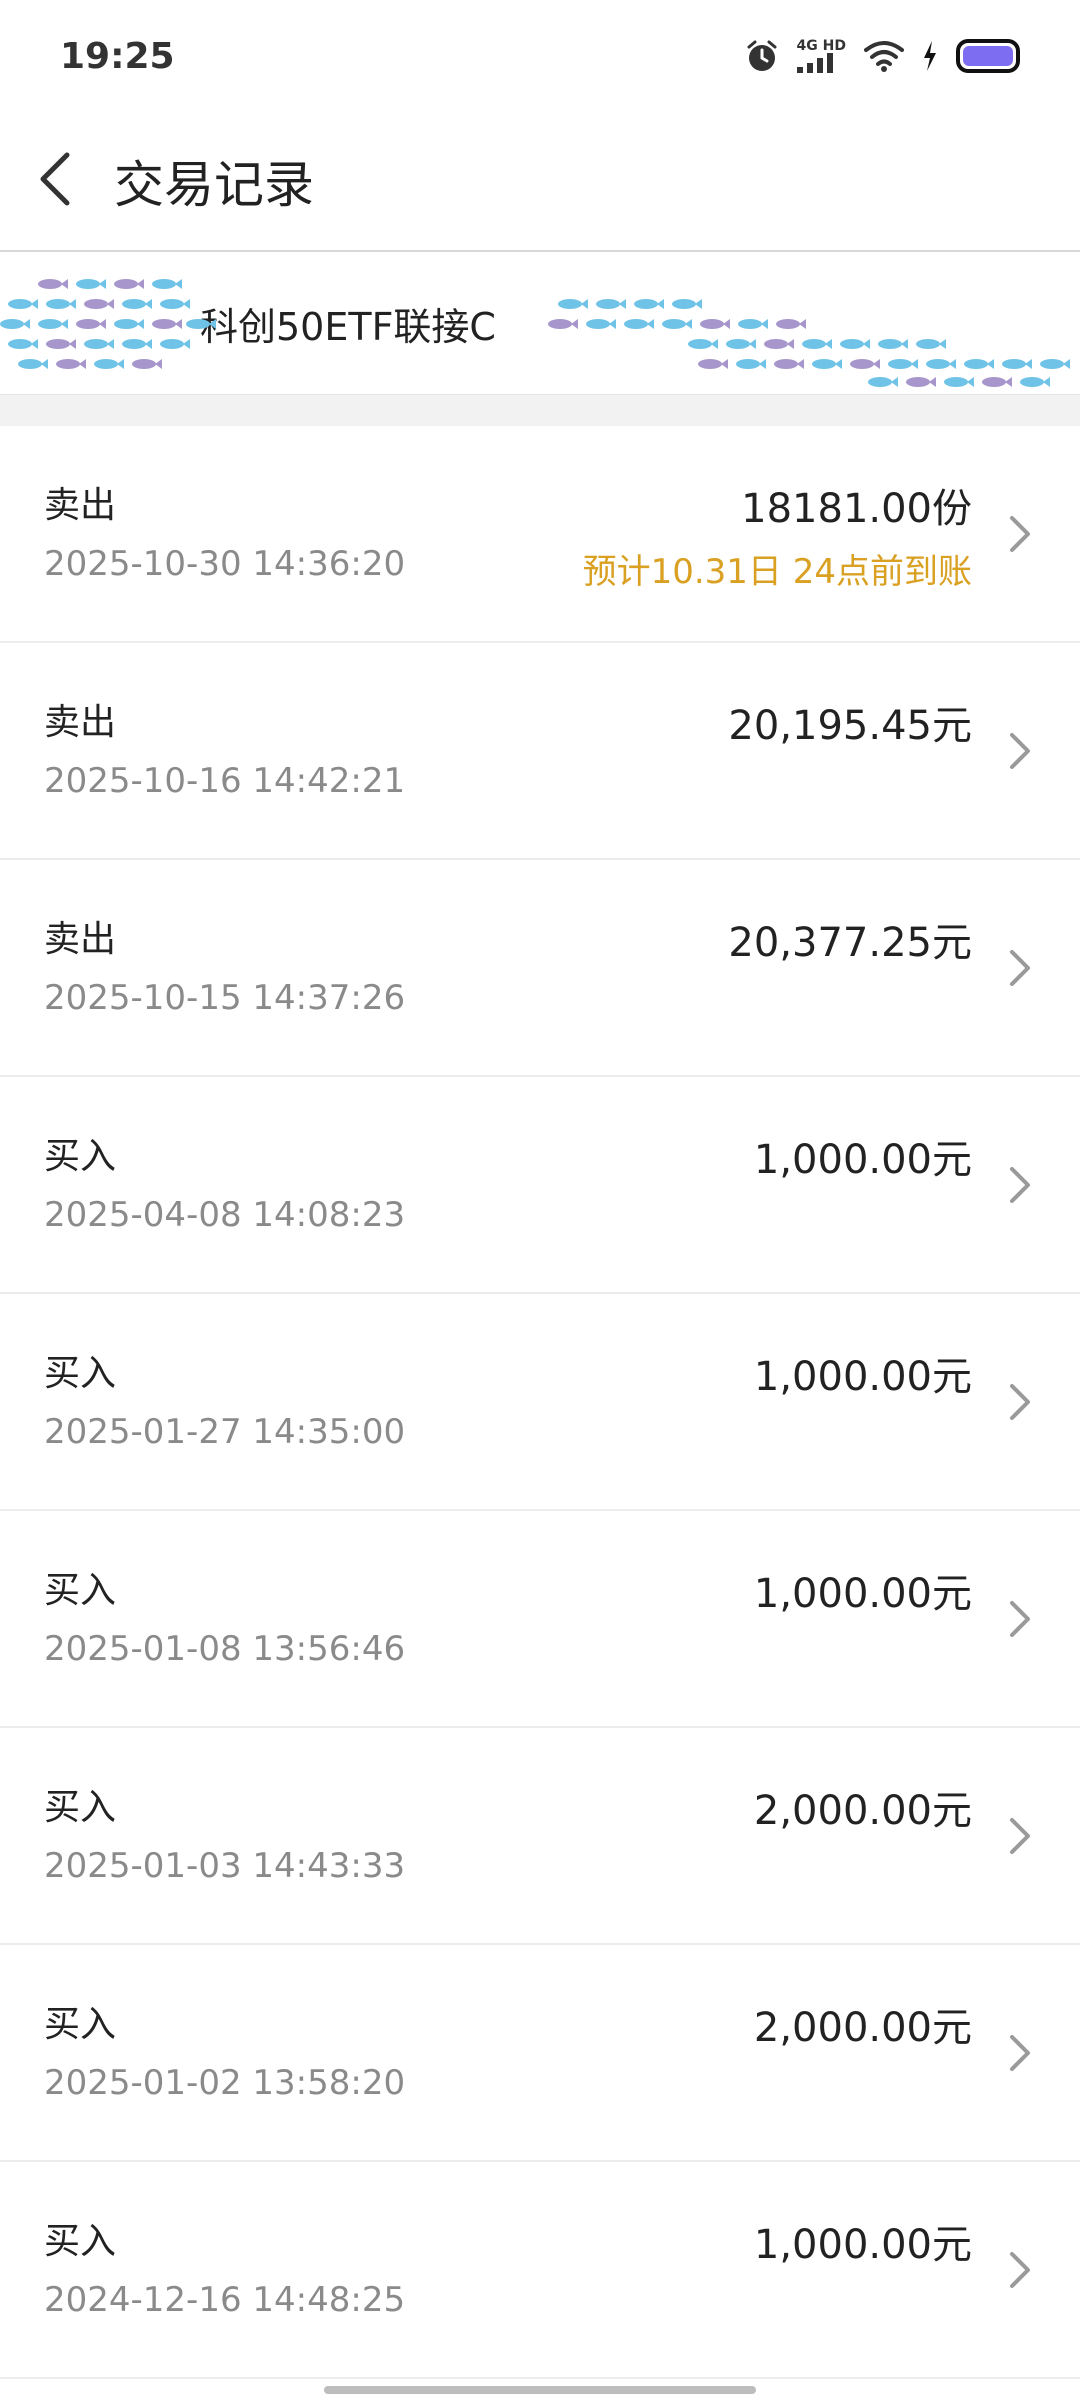 This screenshot has height=2400, width=1080. I want to click on transaction-time: 2025-10-30 14:36:20, so click(225, 564).